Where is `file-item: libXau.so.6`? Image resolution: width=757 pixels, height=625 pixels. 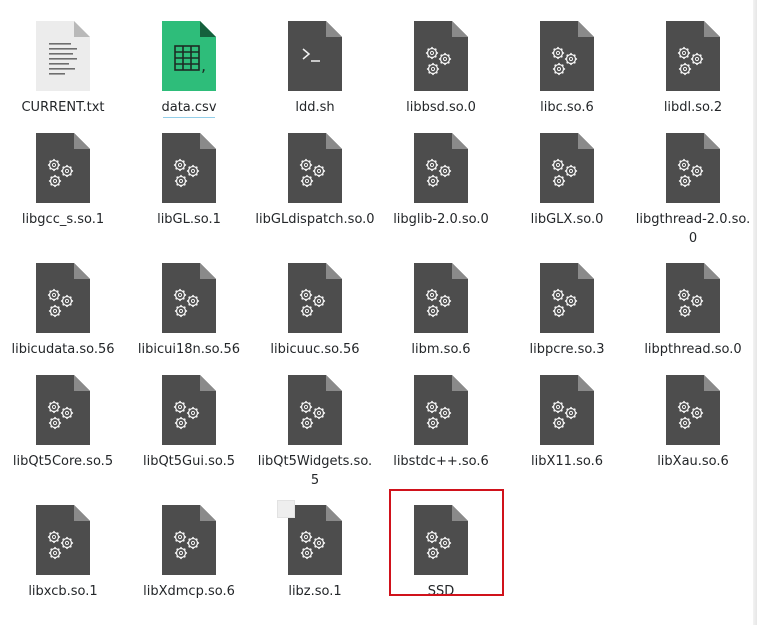 file-item: libXau.so.6 is located at coordinates (693, 422).